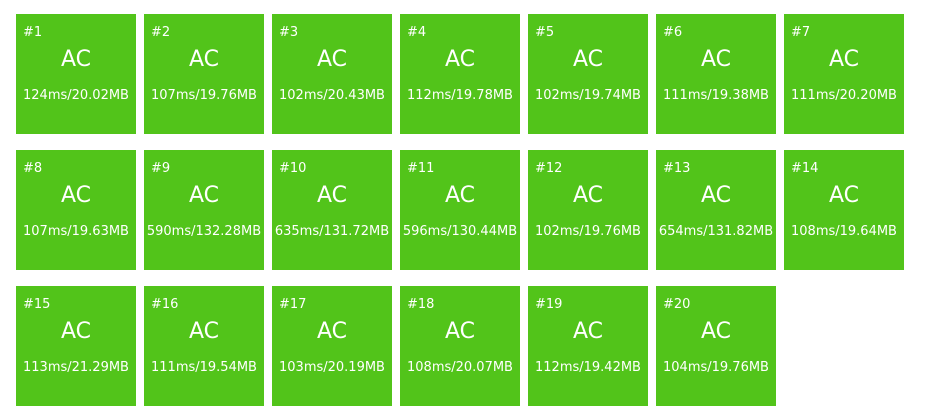 The height and width of the screenshot is (419, 936). What do you see at coordinates (76, 346) in the screenshot?
I see `testcase-tile: #15 AC 113ms/21.29MB` at bounding box center [76, 346].